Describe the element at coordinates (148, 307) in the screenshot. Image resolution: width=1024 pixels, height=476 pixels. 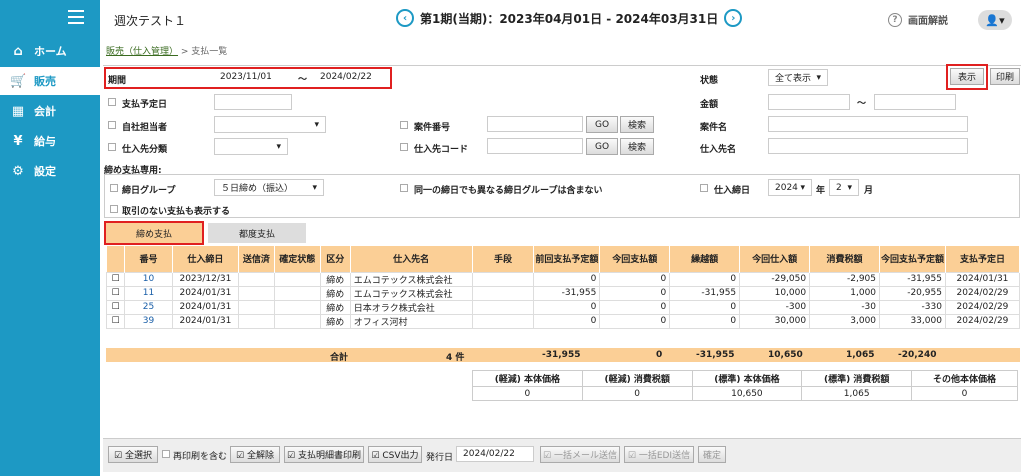
I see `row-number-link: 25` at that location.